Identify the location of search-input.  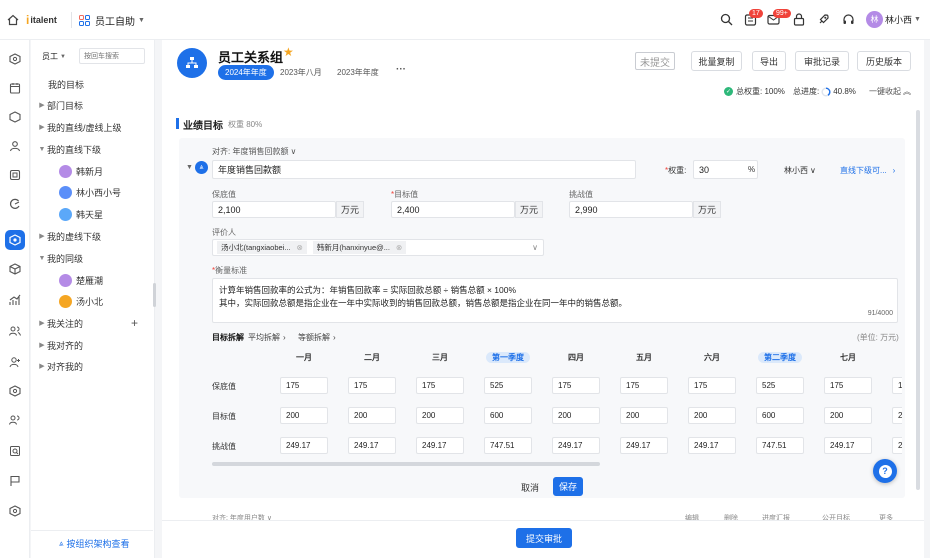
(112, 56).